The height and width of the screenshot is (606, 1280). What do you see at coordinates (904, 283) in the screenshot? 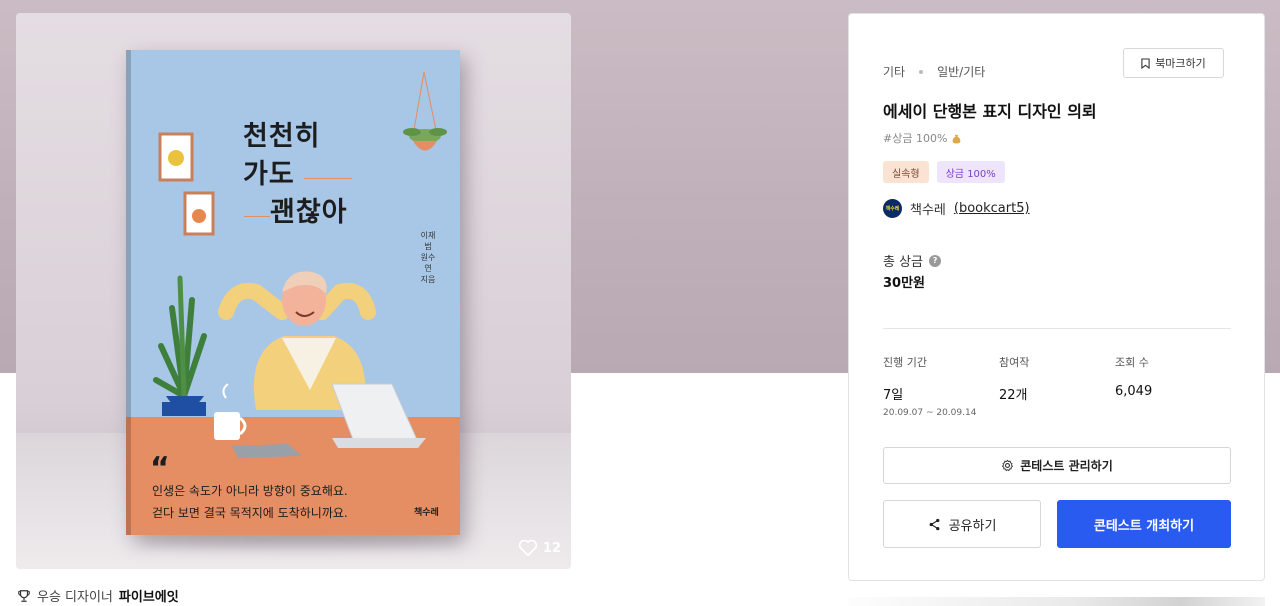
I see `prize-value: 30만원` at bounding box center [904, 283].